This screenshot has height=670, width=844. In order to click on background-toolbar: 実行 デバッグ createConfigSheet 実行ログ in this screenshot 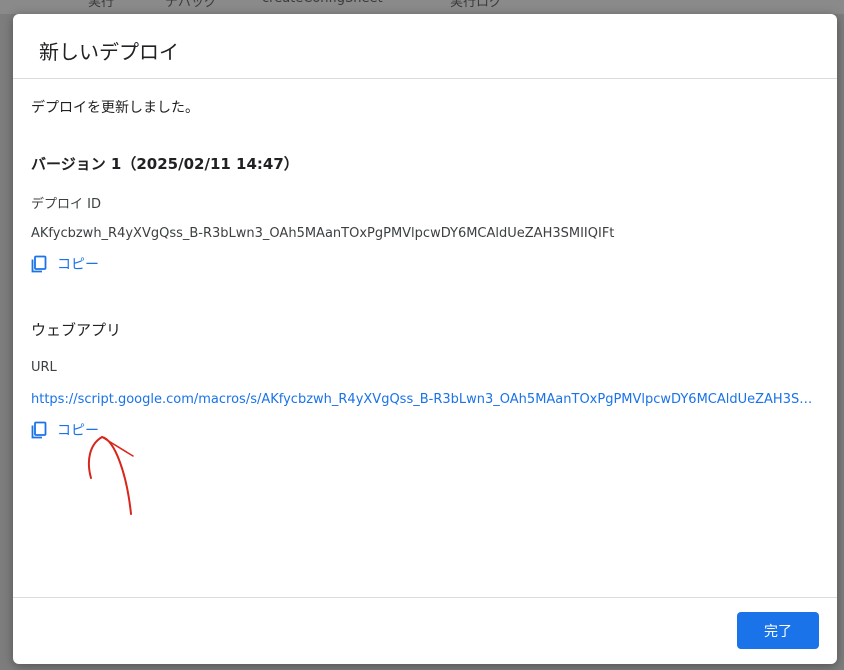, I will do `click(422, 7)`.